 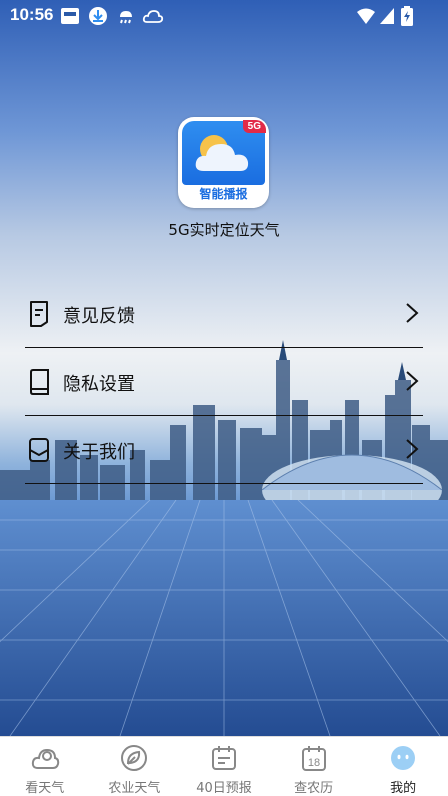 What do you see at coordinates (223, 758) in the screenshot?
I see `calendar-icon` at bounding box center [223, 758].